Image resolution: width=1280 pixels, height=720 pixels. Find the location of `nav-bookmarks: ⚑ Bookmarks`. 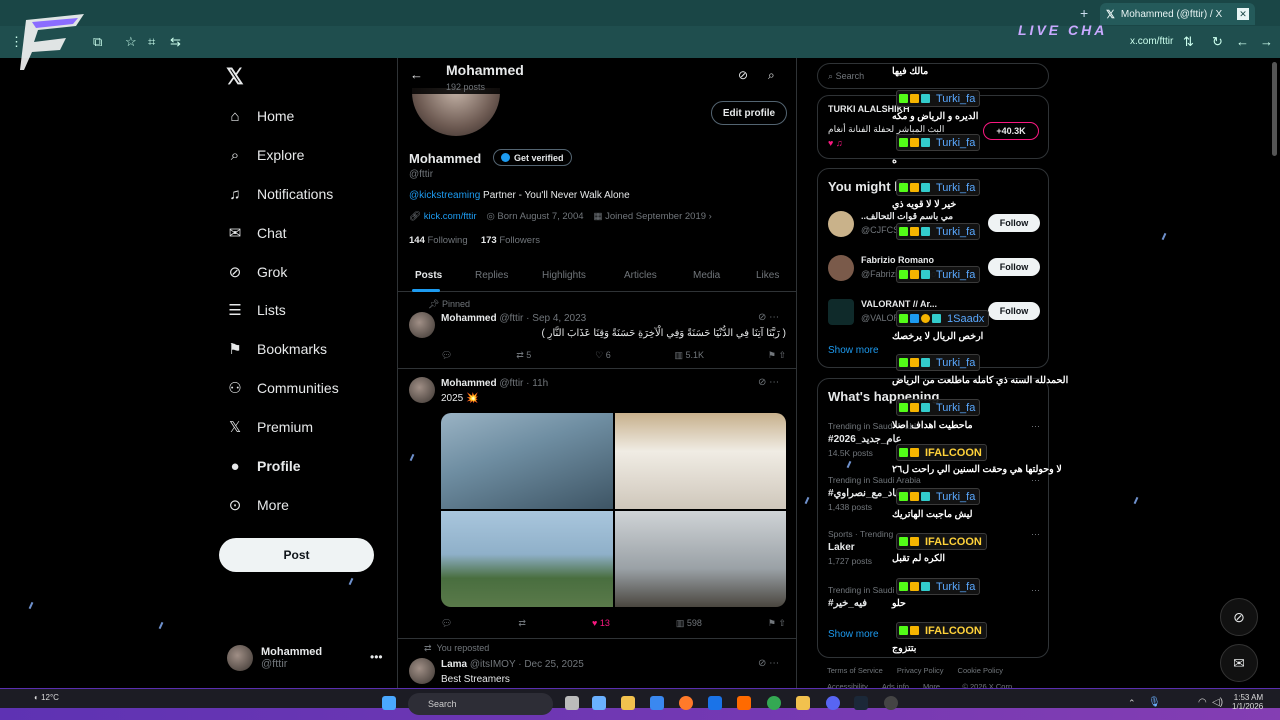

nav-bookmarks: ⚑ Bookmarks is located at coordinates (276, 349).